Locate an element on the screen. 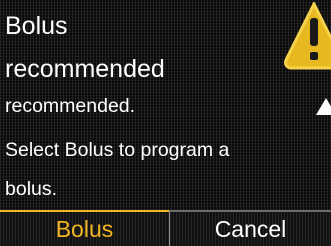 This screenshot has height=246, width=331. alert-title-line-2: recommended is located at coordinates (85, 69).